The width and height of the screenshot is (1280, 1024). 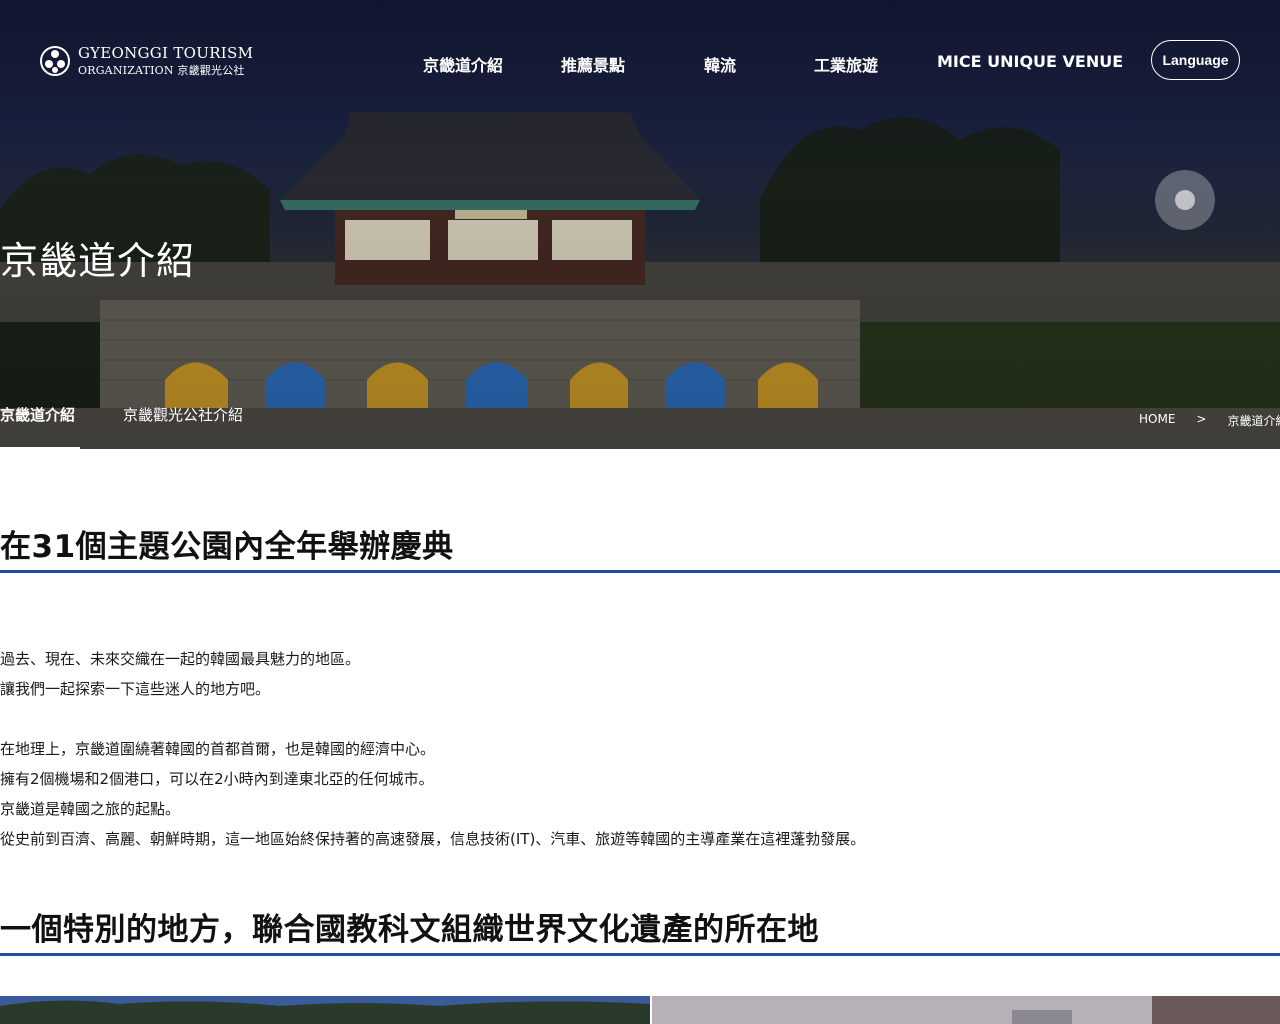 I want to click on breadcrumb-home: HOME, so click(x=1157, y=420).